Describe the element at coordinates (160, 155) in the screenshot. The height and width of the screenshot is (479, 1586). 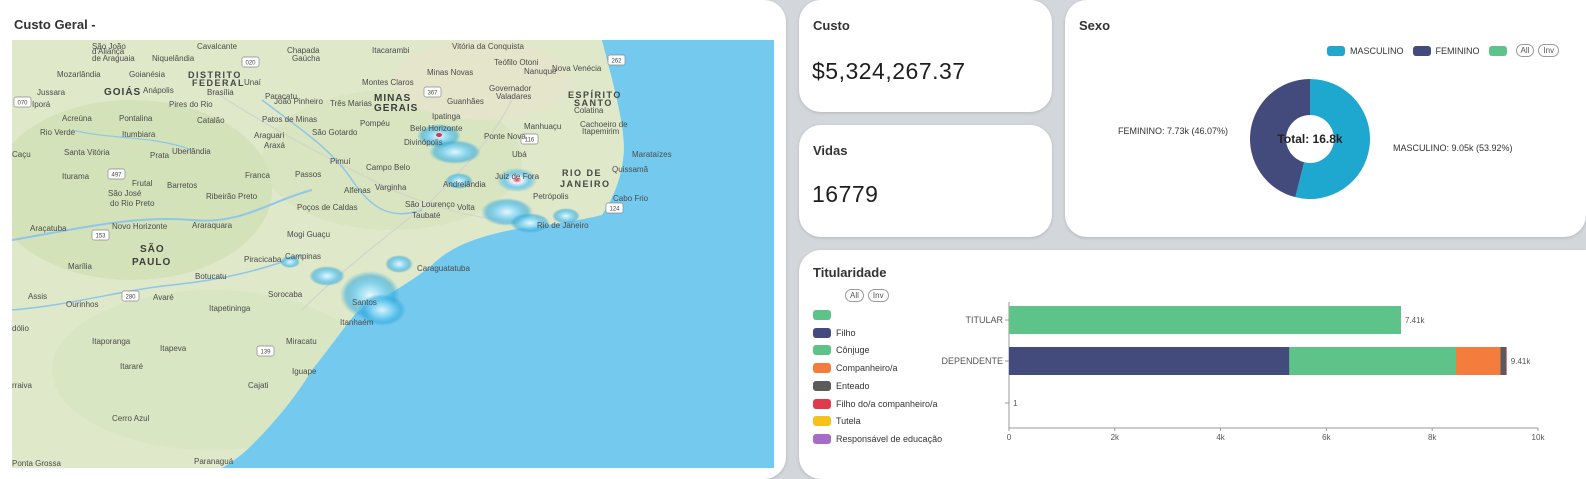
I see `map-place-label: Prata` at that location.